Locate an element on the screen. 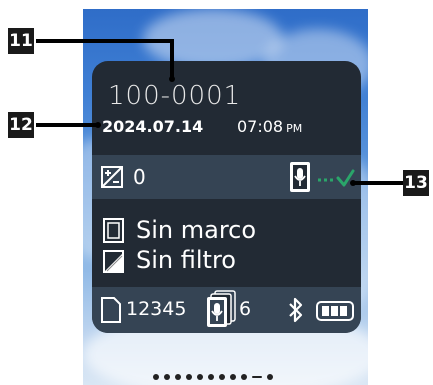  callout-12: 12 is located at coordinates (21, 125).